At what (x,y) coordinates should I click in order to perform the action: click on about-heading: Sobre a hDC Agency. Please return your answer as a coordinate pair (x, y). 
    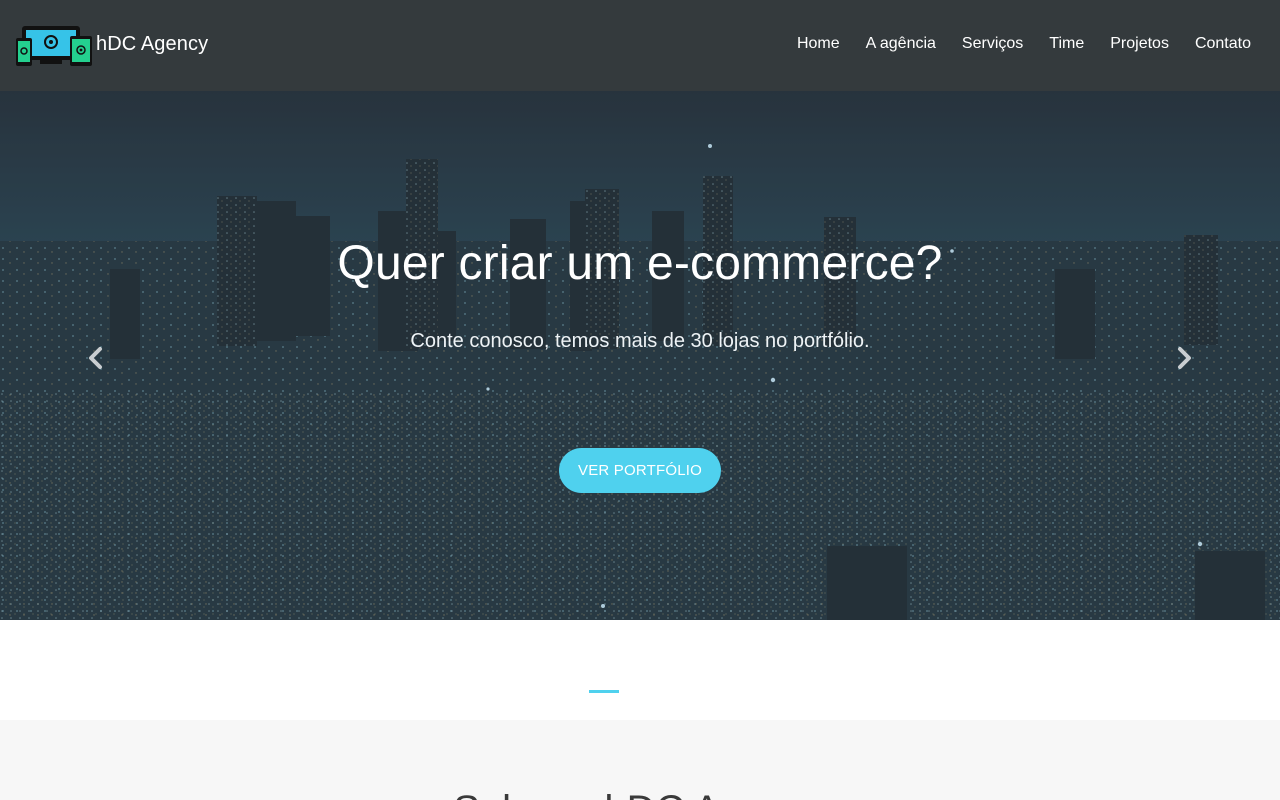
    Looking at the image, I should click on (640, 794).